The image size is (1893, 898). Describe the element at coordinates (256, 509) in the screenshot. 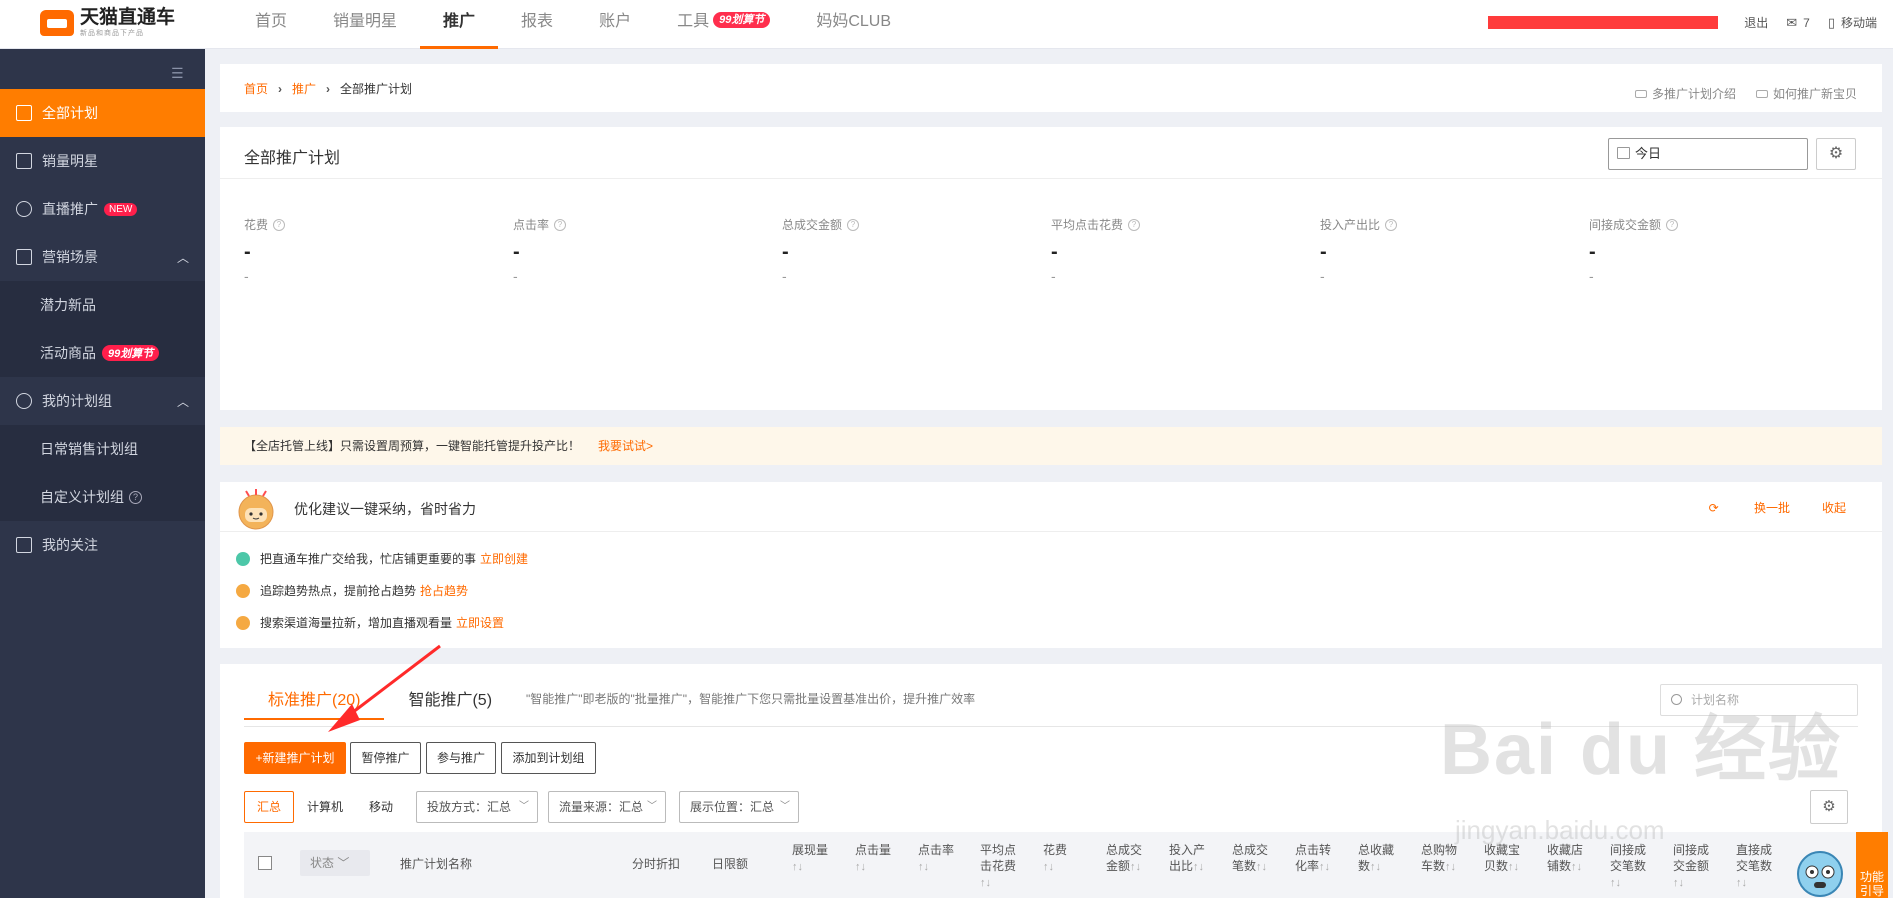

I see `mascot-icon` at that location.